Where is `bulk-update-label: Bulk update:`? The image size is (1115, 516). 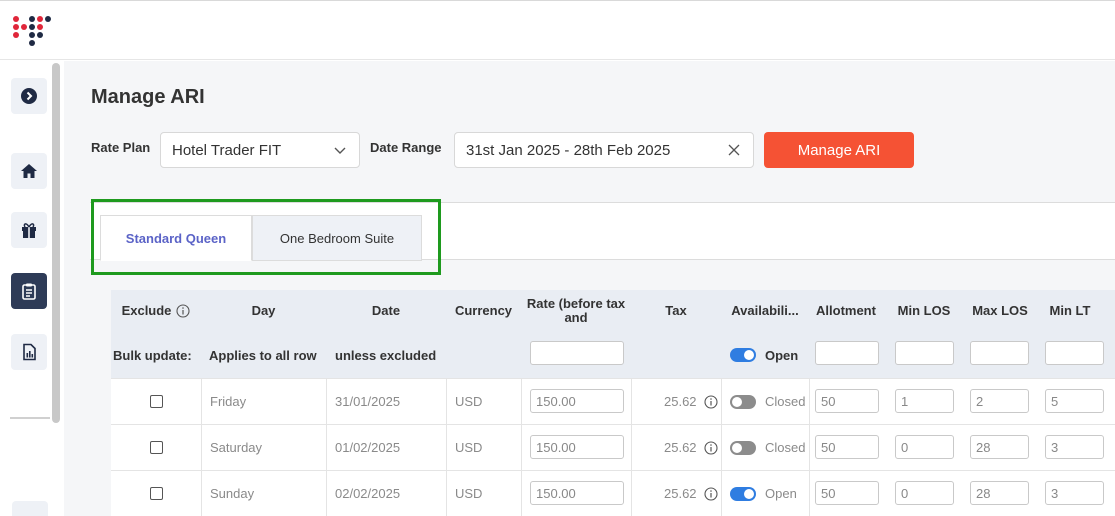
bulk-update-label: Bulk update: is located at coordinates (152, 355).